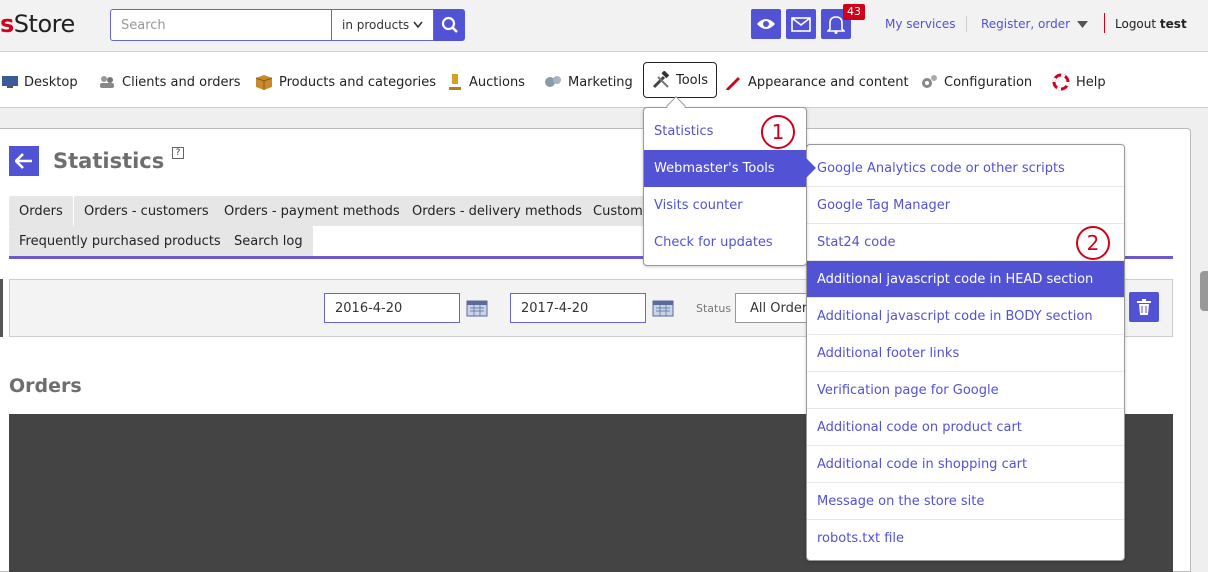 The image size is (1208, 572). I want to click on search-icon, so click(449, 24).